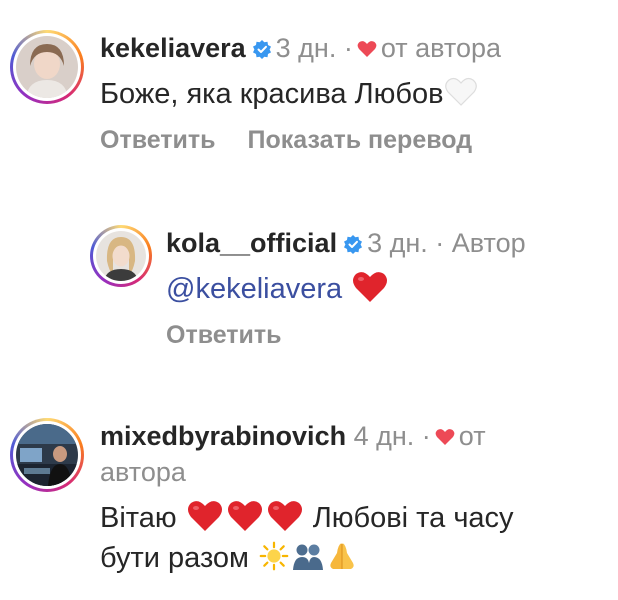 The image size is (618, 600). Describe the element at coordinates (223, 436) in the screenshot. I see `username: mixedbyrabinovich` at that location.